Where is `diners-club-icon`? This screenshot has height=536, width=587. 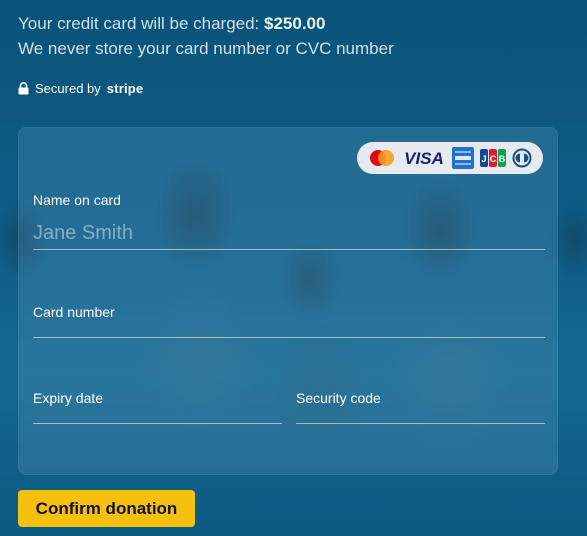 diners-club-icon is located at coordinates (522, 158).